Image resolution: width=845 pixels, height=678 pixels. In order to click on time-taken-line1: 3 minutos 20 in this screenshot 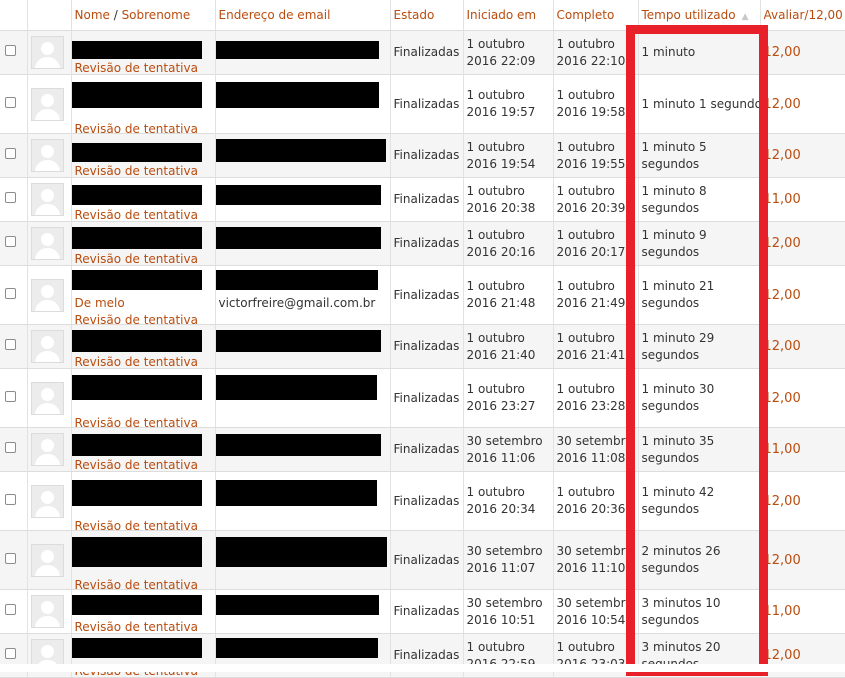, I will do `click(681, 646)`.